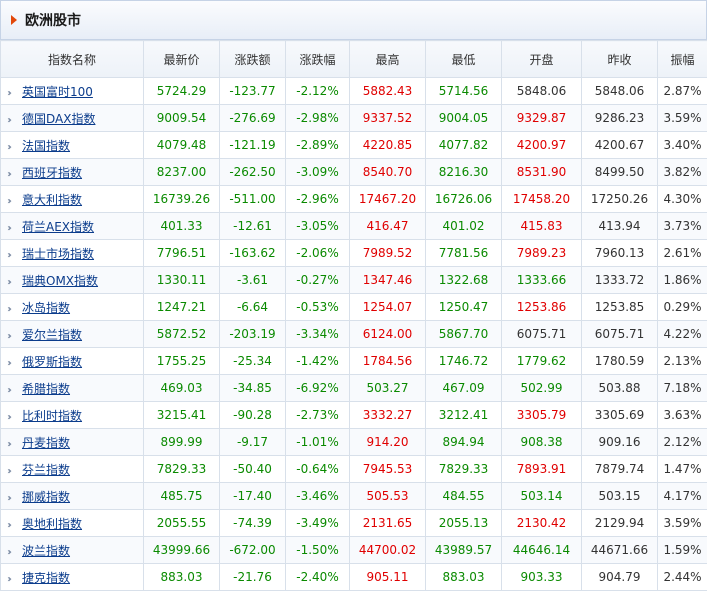  What do you see at coordinates (253, 307) in the screenshot?
I see `change-cell: -6.64` at bounding box center [253, 307].